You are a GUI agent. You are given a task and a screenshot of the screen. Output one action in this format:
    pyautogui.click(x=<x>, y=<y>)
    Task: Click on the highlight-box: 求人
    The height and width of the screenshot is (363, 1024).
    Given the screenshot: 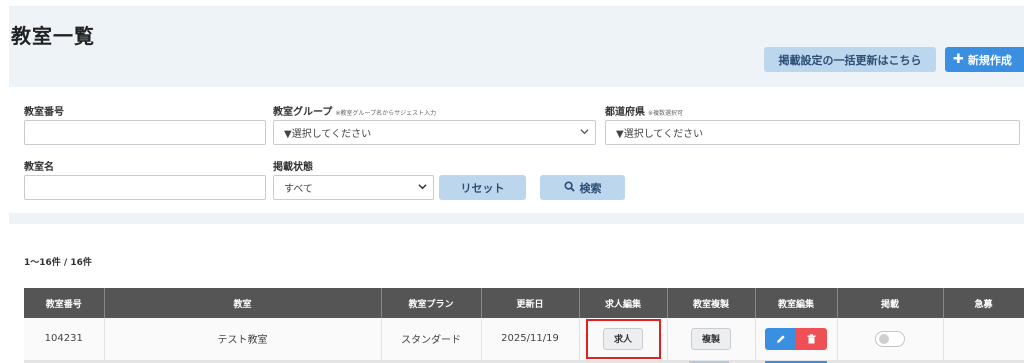 What is the action you would take?
    pyautogui.click(x=623, y=338)
    